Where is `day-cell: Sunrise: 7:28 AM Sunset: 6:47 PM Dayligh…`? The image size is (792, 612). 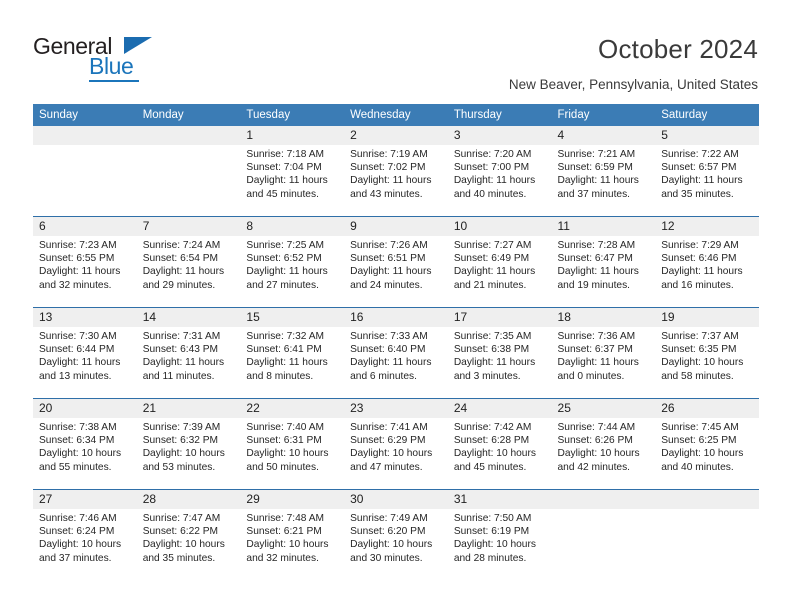
day-cell: Sunrise: 7:28 AM Sunset: 6:47 PM Dayligh… is located at coordinates (604, 271).